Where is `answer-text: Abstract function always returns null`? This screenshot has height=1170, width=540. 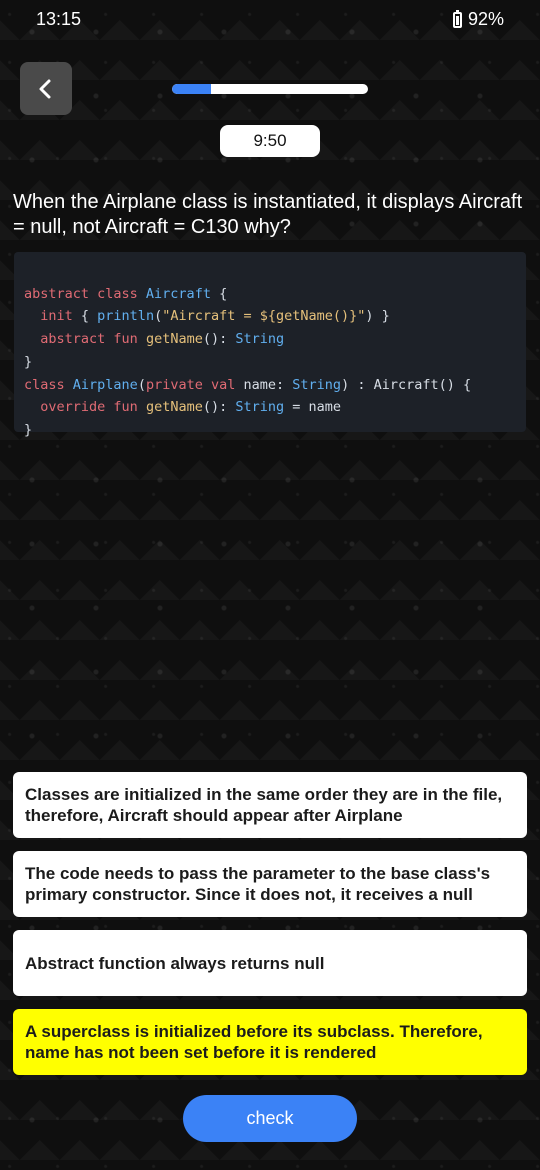
answer-text: Abstract function always returns null is located at coordinates (175, 963).